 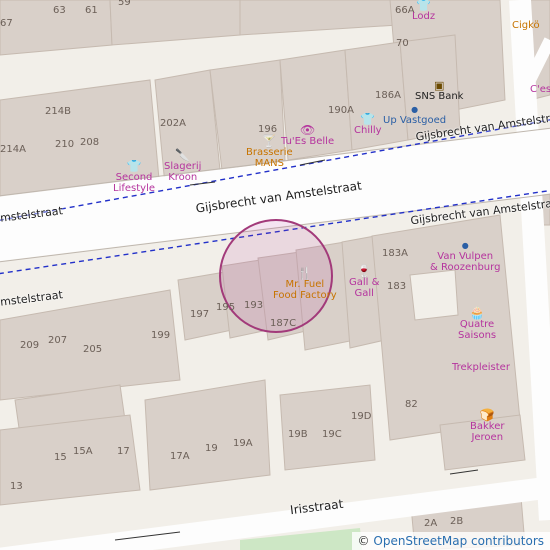 I want to click on beauty-icon: 👁, so click(x=307, y=130).